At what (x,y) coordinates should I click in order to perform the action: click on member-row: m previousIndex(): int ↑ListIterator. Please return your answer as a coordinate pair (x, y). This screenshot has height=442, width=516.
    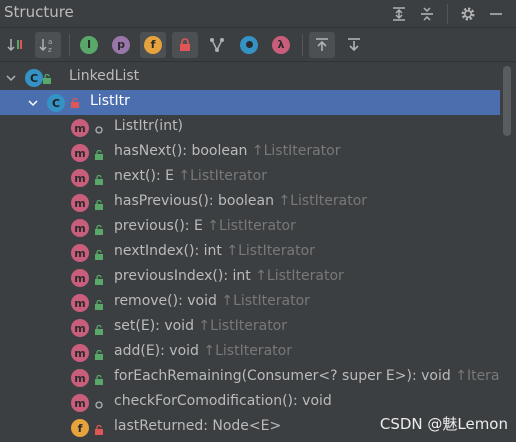
    Looking at the image, I should click on (250, 277).